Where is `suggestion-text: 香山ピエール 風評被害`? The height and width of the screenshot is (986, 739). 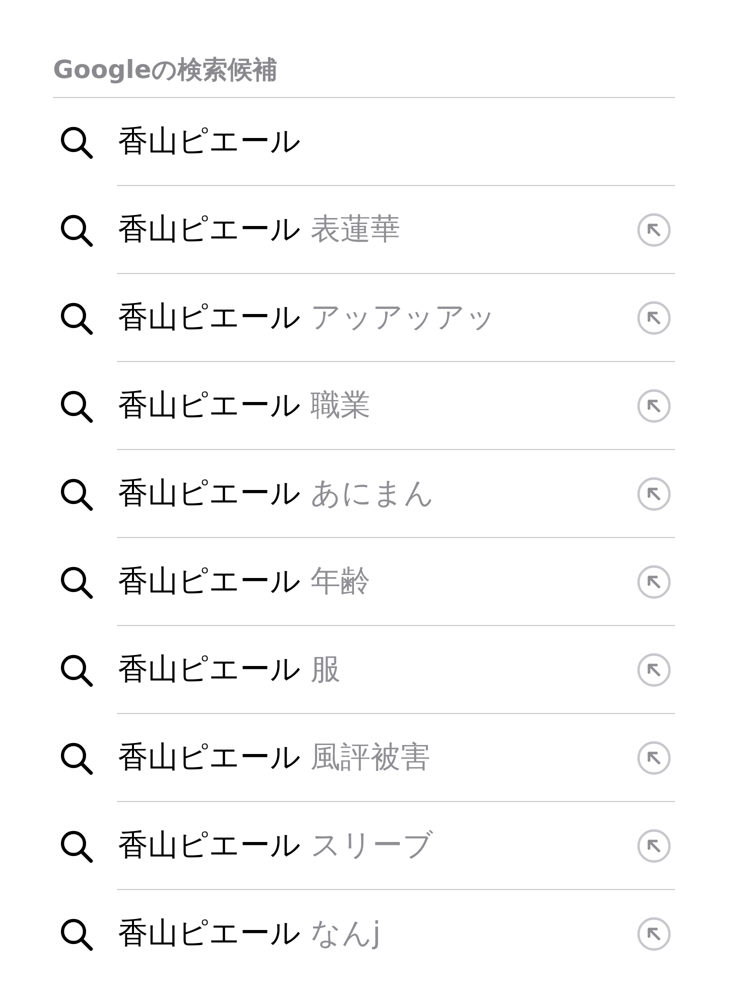
suggestion-text: 香山ピエール 風評被害 is located at coordinates (274, 758).